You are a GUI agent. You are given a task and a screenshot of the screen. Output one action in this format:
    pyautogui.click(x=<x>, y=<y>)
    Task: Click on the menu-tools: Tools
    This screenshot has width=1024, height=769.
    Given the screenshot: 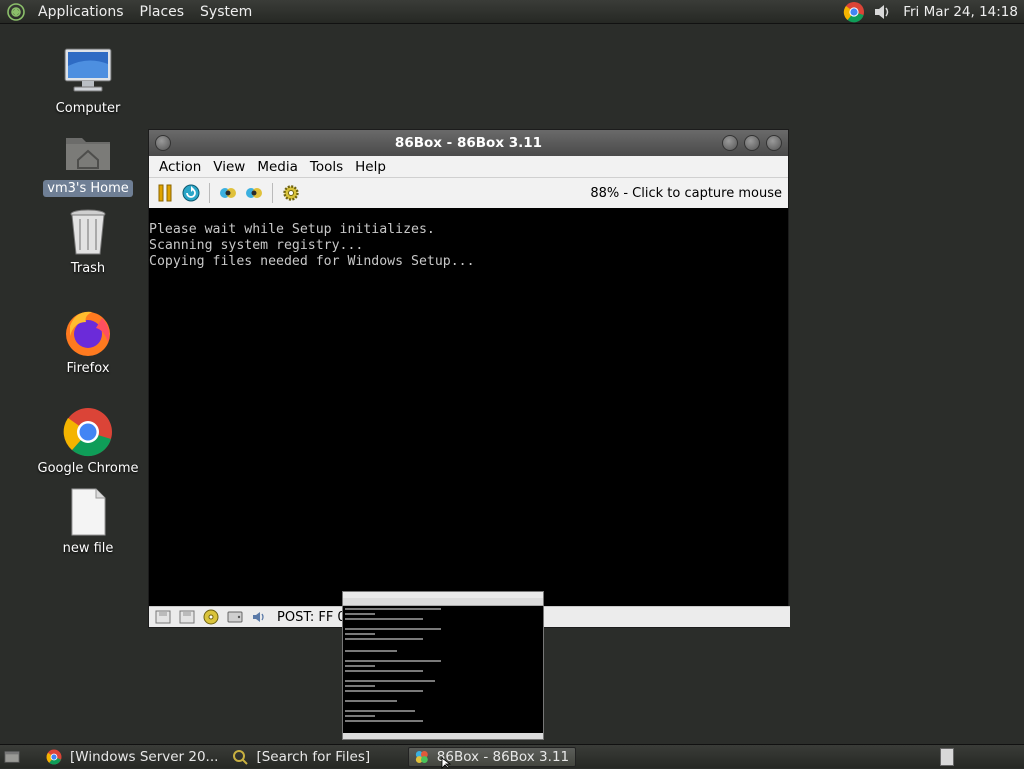 What is the action you would take?
    pyautogui.click(x=326, y=167)
    